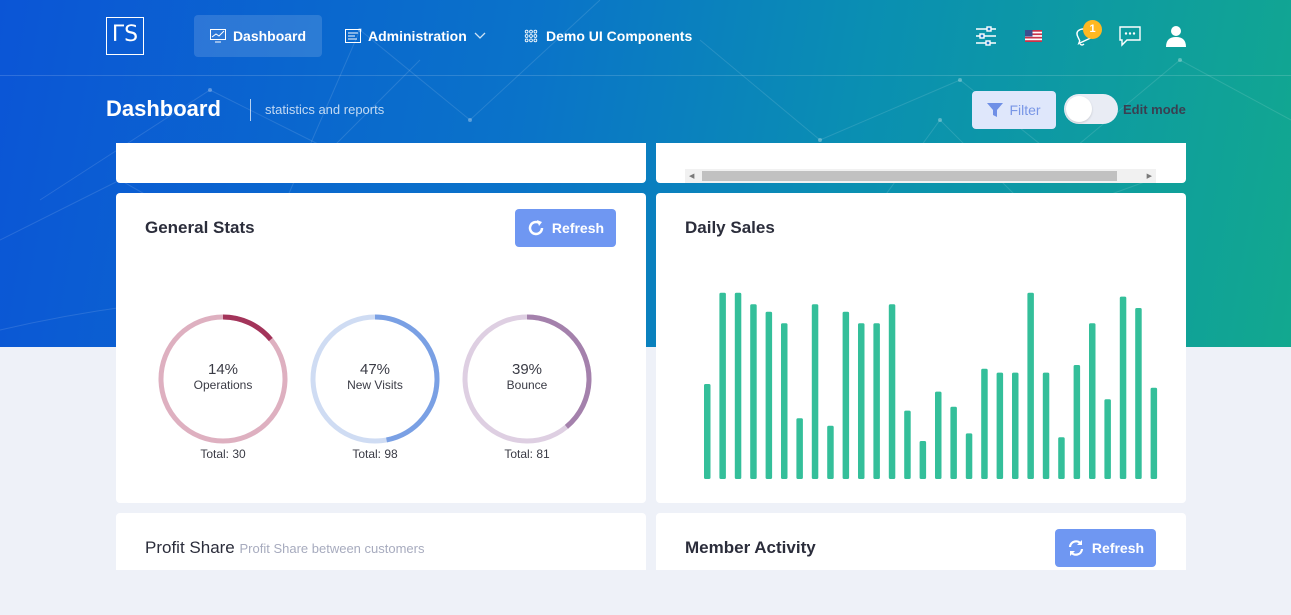 Image resolution: width=1291 pixels, height=615 pixels. Describe the element at coordinates (1130, 36) in the screenshot. I see `chat-icon` at that location.